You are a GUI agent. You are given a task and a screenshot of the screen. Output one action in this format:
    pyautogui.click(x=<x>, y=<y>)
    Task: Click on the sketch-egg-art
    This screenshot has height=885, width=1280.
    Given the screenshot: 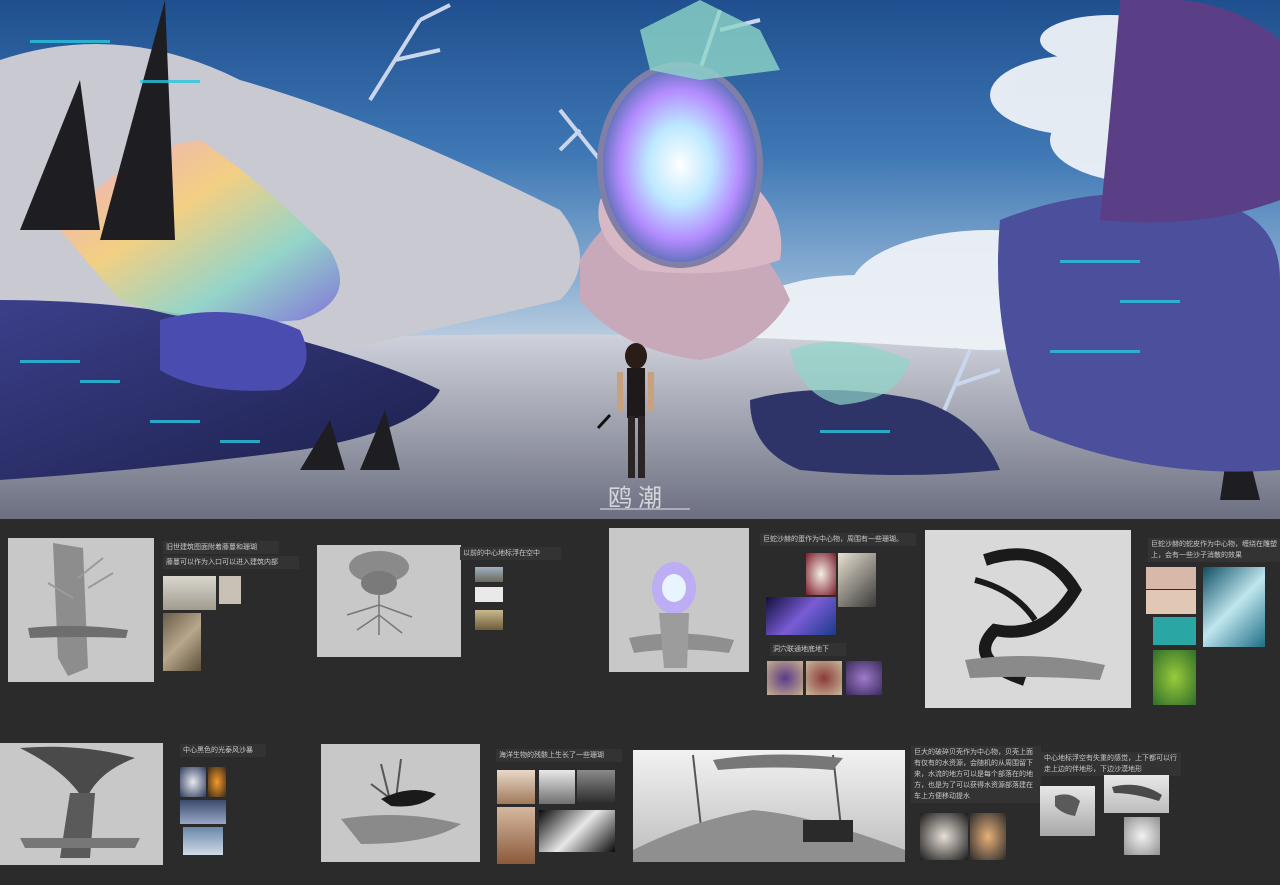 What is the action you would take?
    pyautogui.click(x=681, y=615)
    